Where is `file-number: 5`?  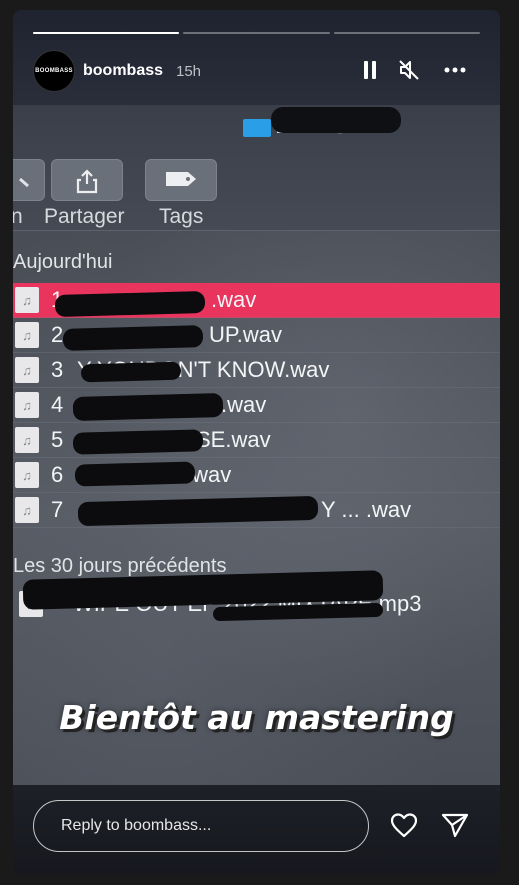 file-number: 5 is located at coordinates (57, 439).